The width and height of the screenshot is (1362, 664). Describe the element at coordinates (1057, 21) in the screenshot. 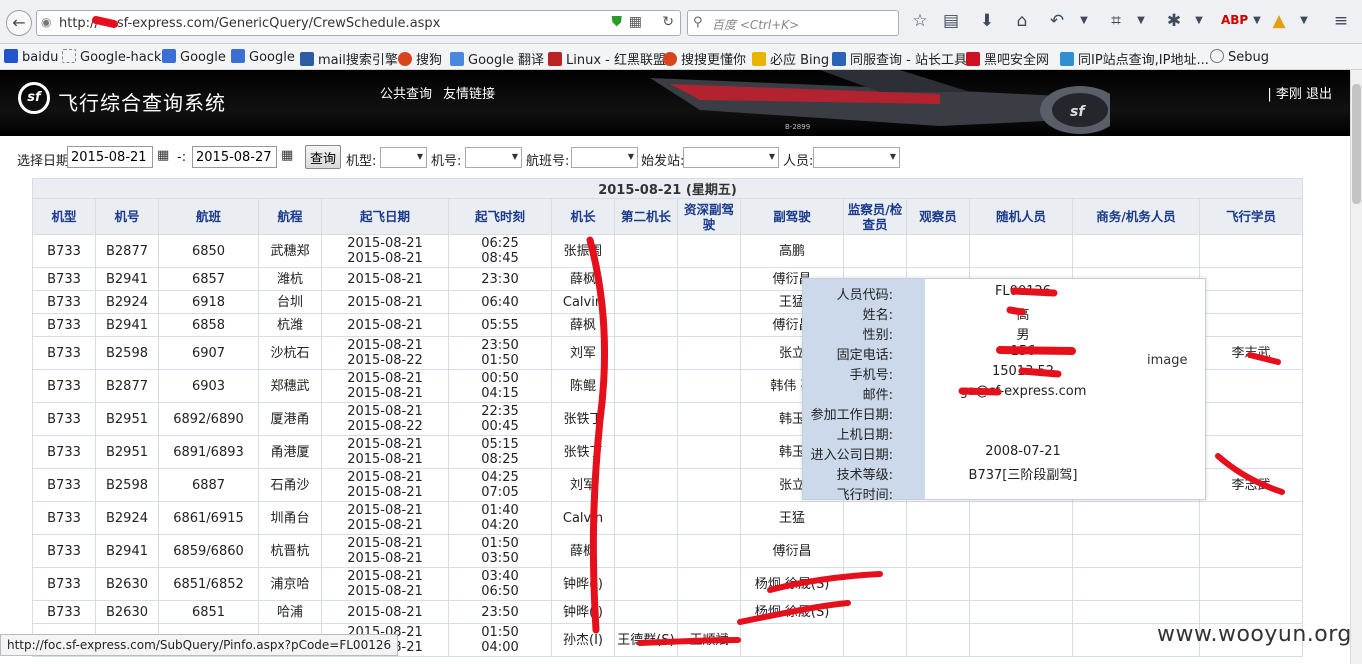

I see `undo-icon: ↶` at that location.